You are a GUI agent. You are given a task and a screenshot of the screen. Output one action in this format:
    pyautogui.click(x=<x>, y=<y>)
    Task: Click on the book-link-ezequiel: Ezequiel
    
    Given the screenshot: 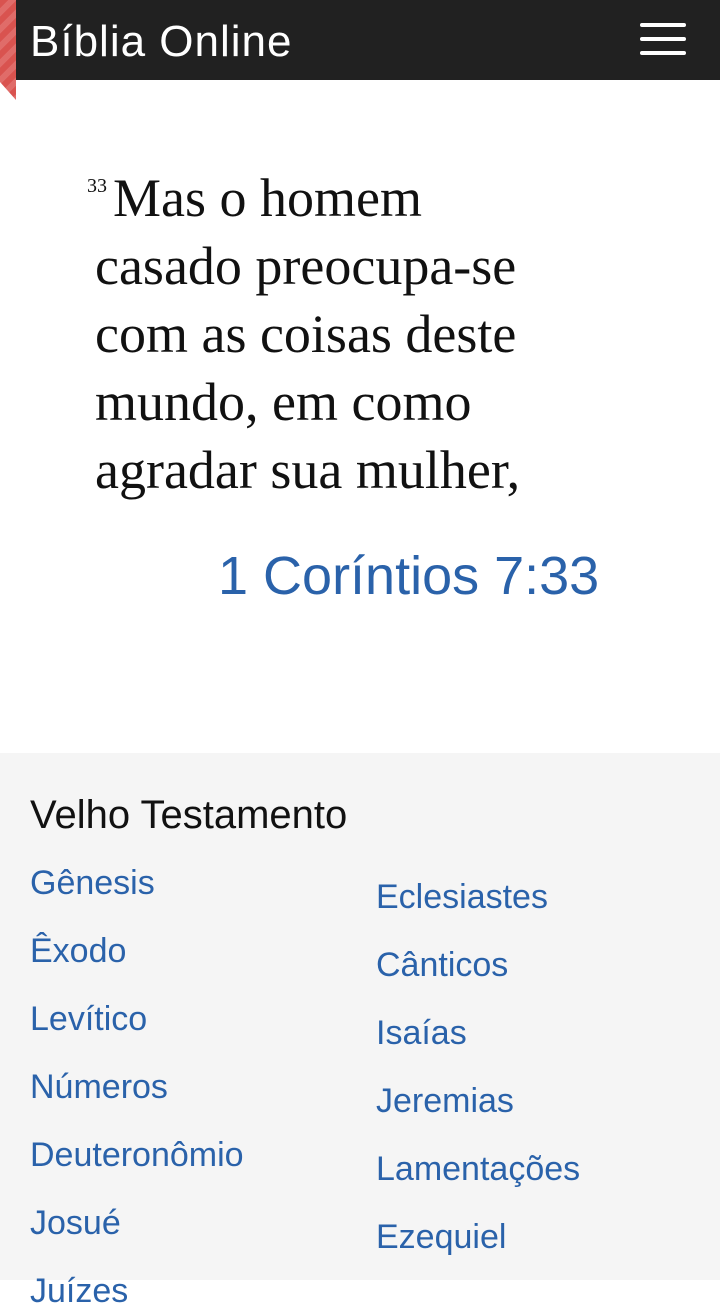 What is the action you would take?
    pyautogui.click(x=441, y=1237)
    